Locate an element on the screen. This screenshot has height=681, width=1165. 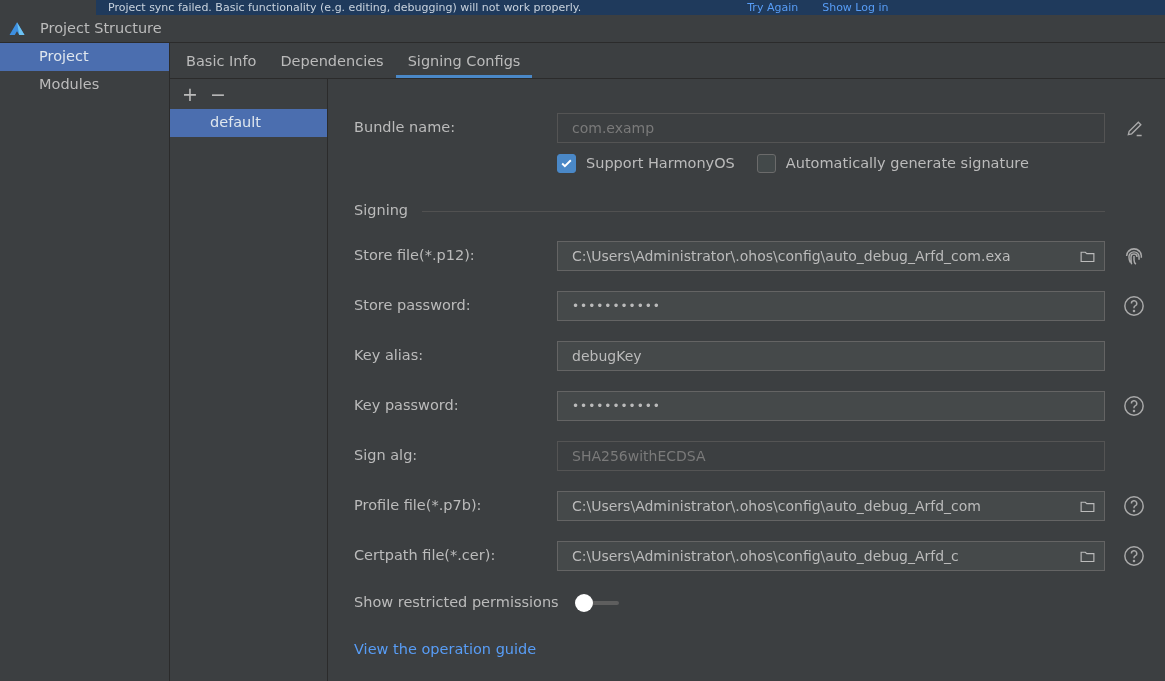
input-field: C:\Users\Administrator\.ohos\config\auto_debug_Arfd_com is located at coordinates (831, 506).